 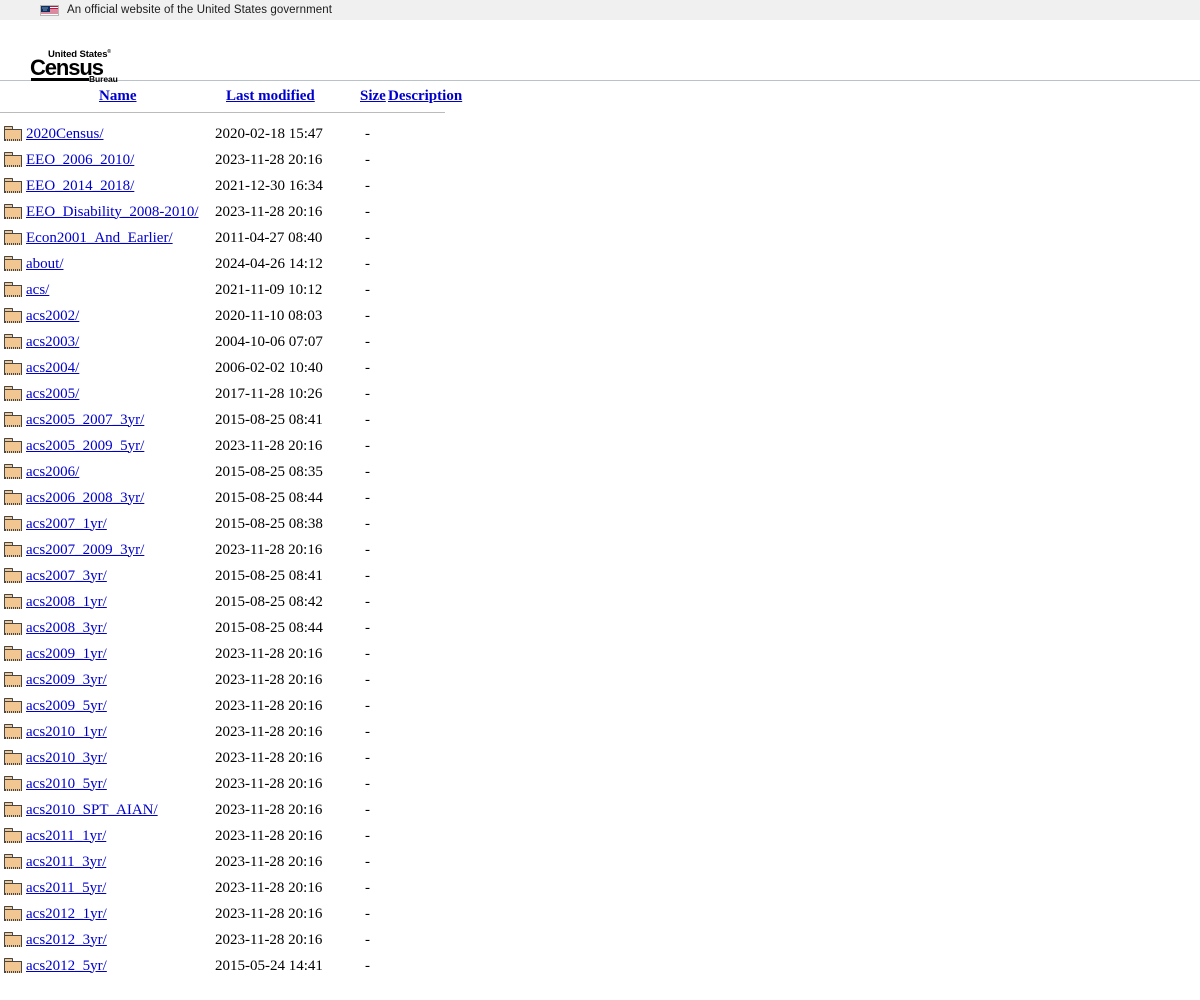 I want to click on row-name-cell: acs2007_1yr/, so click(x=120, y=524).